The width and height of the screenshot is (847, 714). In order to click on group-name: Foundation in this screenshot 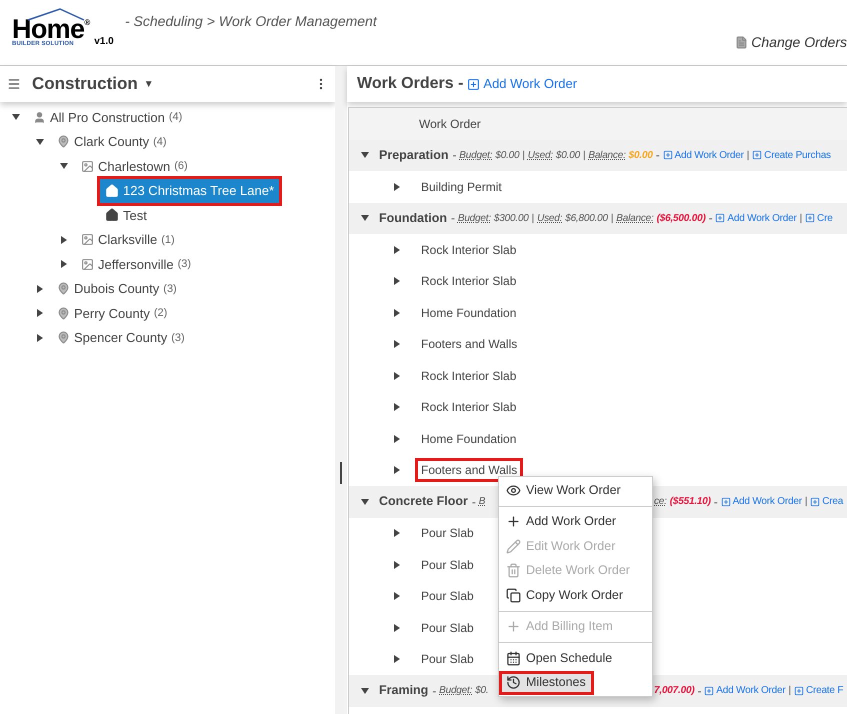, I will do `click(413, 218)`.